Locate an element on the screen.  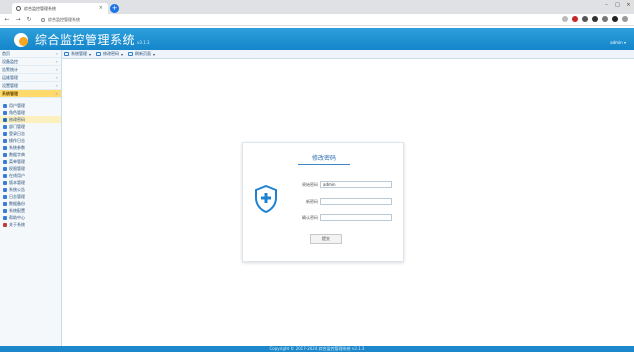
sidebar-item: 设备监控» is located at coordinates (30, 62).